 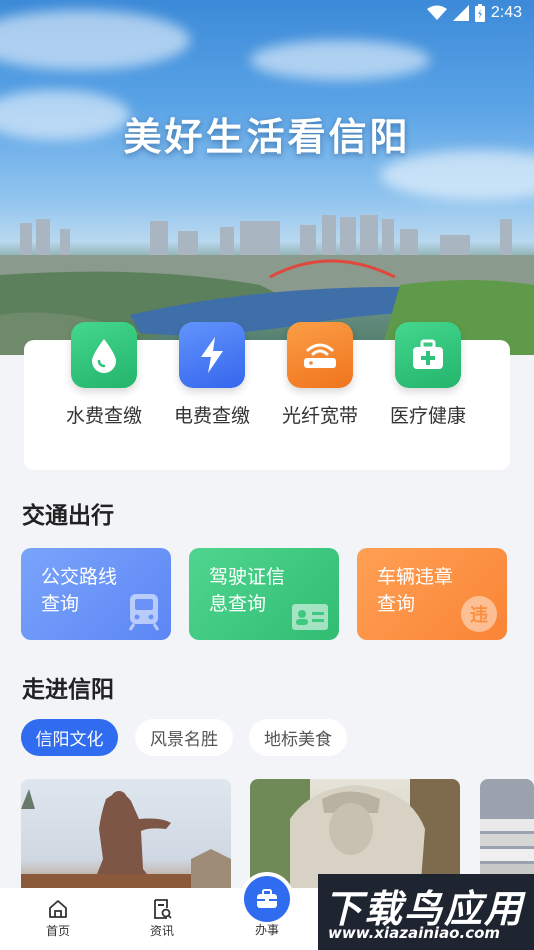 I want to click on violation-card: 车辆违章 查询 违, so click(x=432, y=594).